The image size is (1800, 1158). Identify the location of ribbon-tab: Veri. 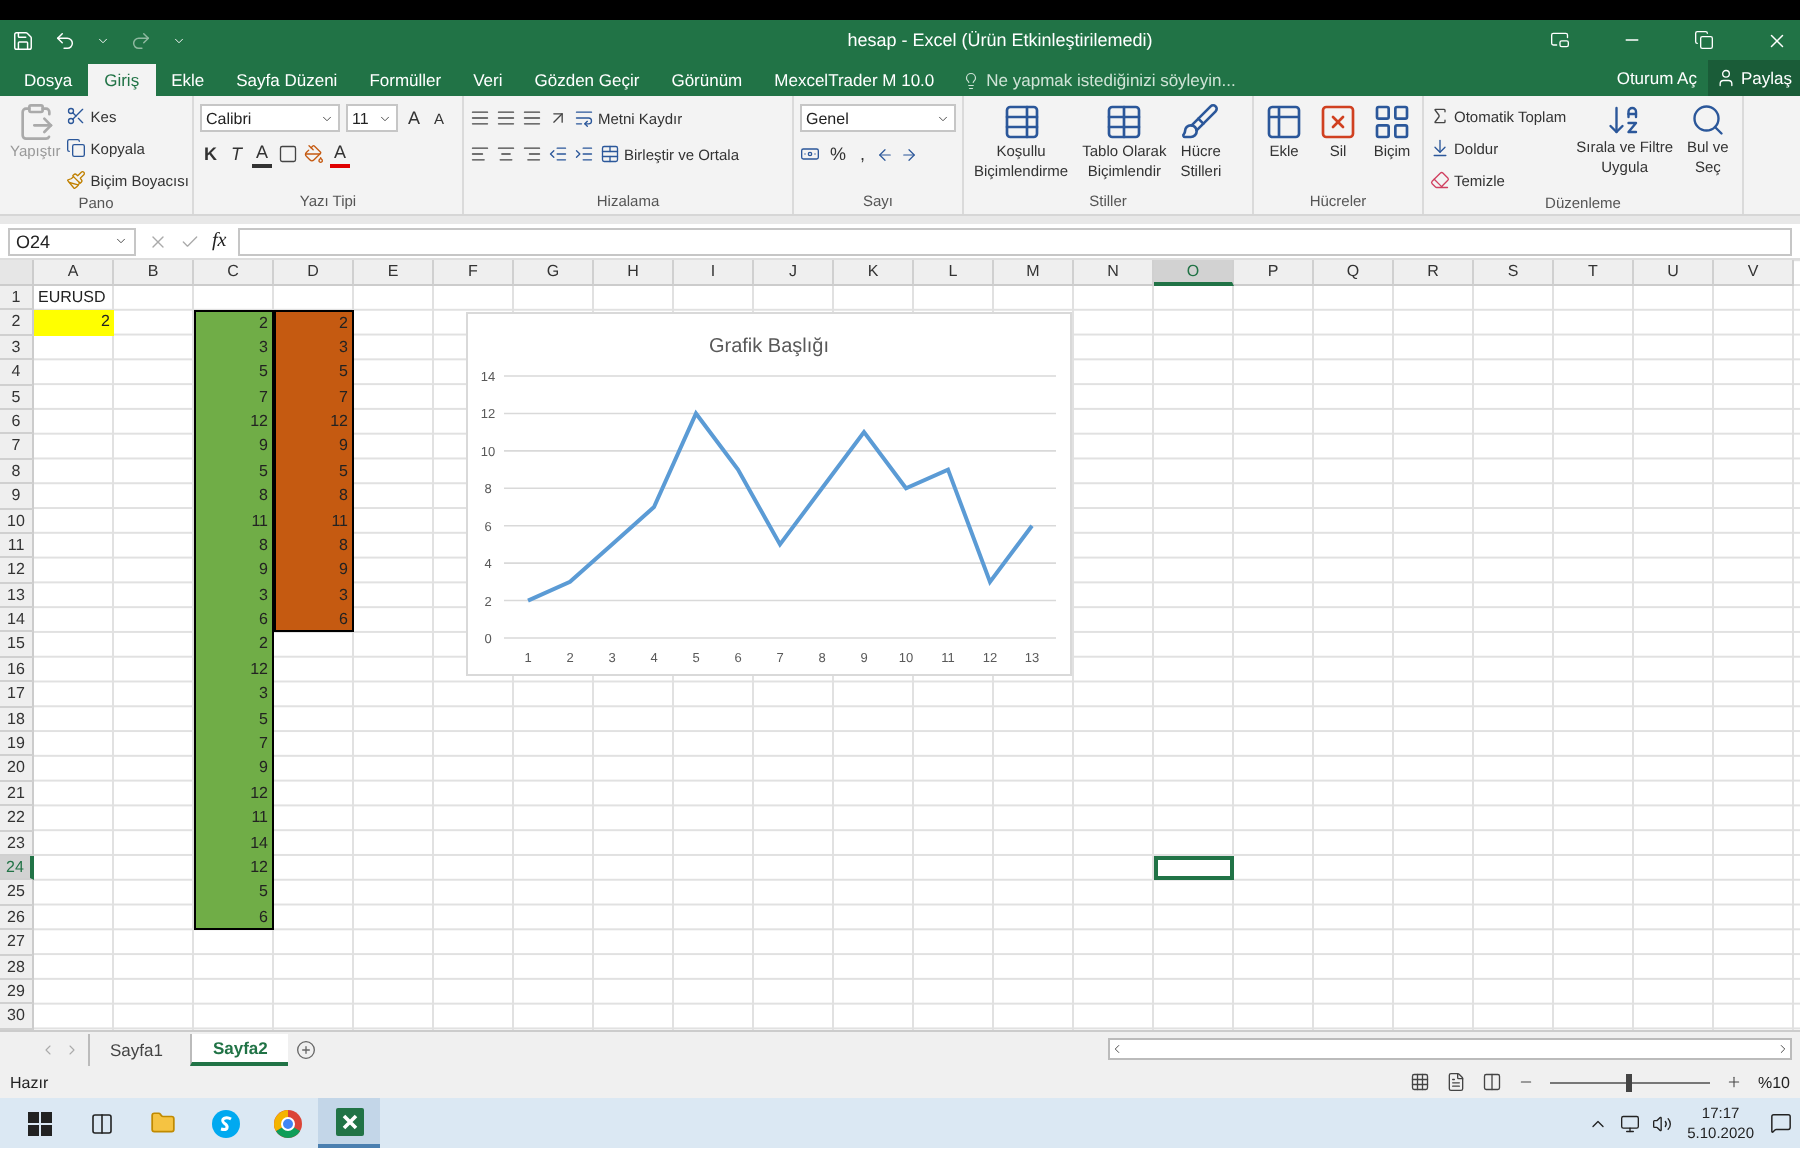
(488, 80).